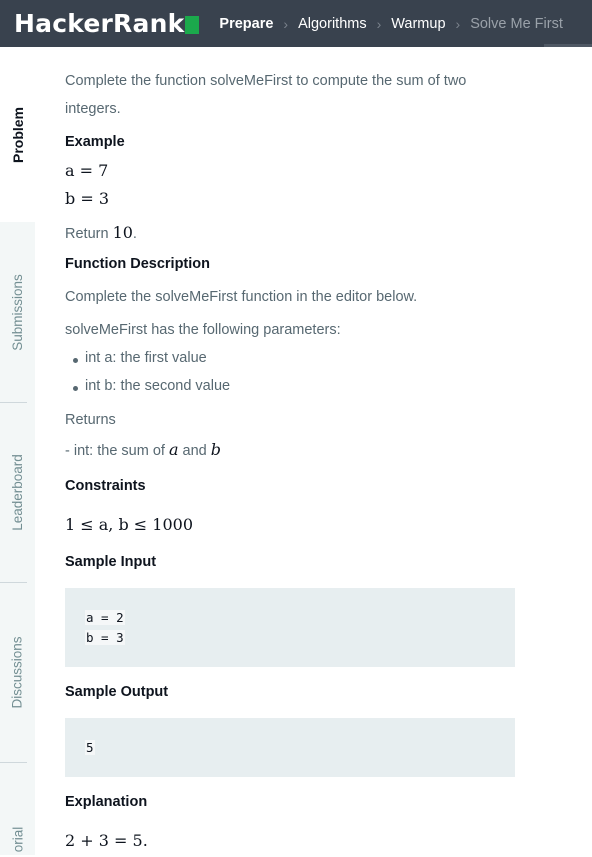 Image resolution: width=592 pixels, height=857 pixels. I want to click on return-value: 10, so click(122, 232).